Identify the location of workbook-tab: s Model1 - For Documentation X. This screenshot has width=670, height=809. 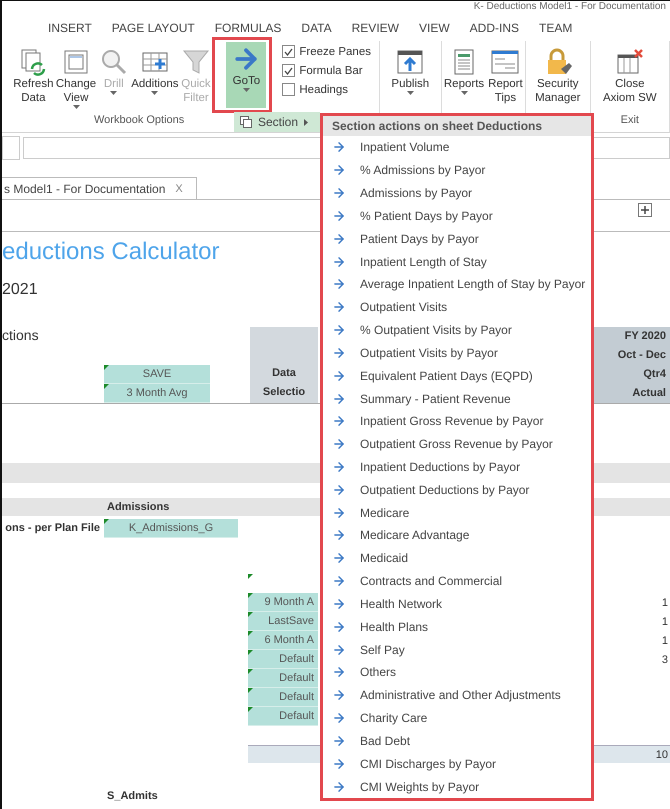
(99, 188).